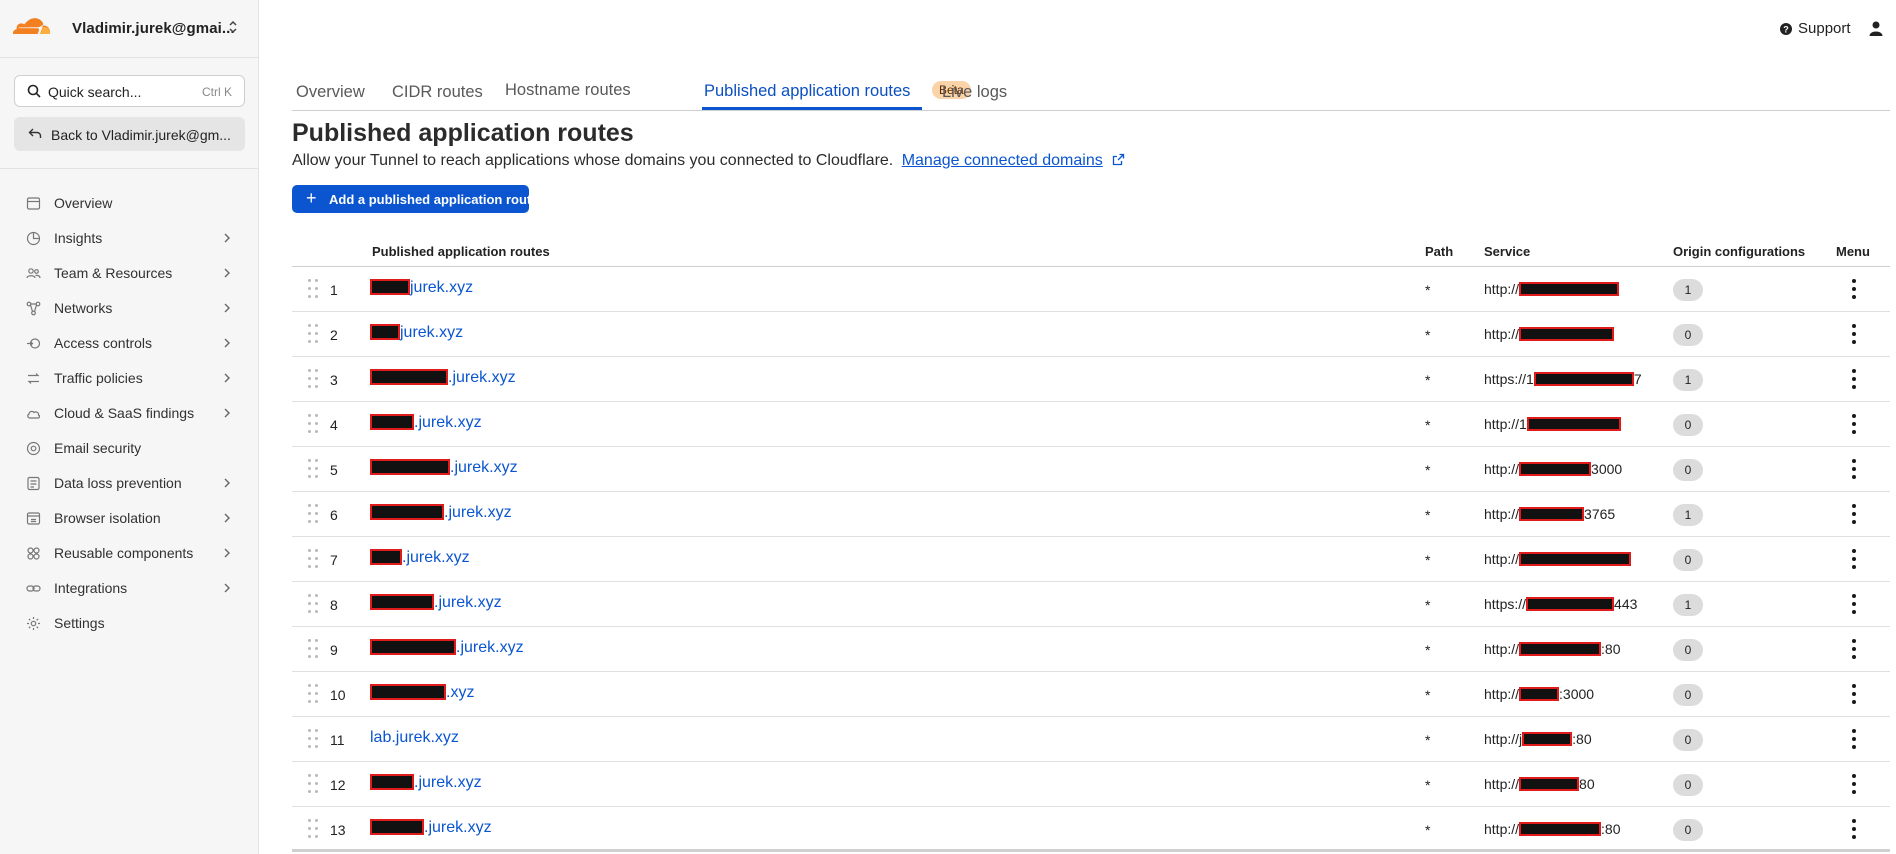  What do you see at coordinates (129, 273) in the screenshot?
I see `sidebar-item-team-resources: Team & Resources` at bounding box center [129, 273].